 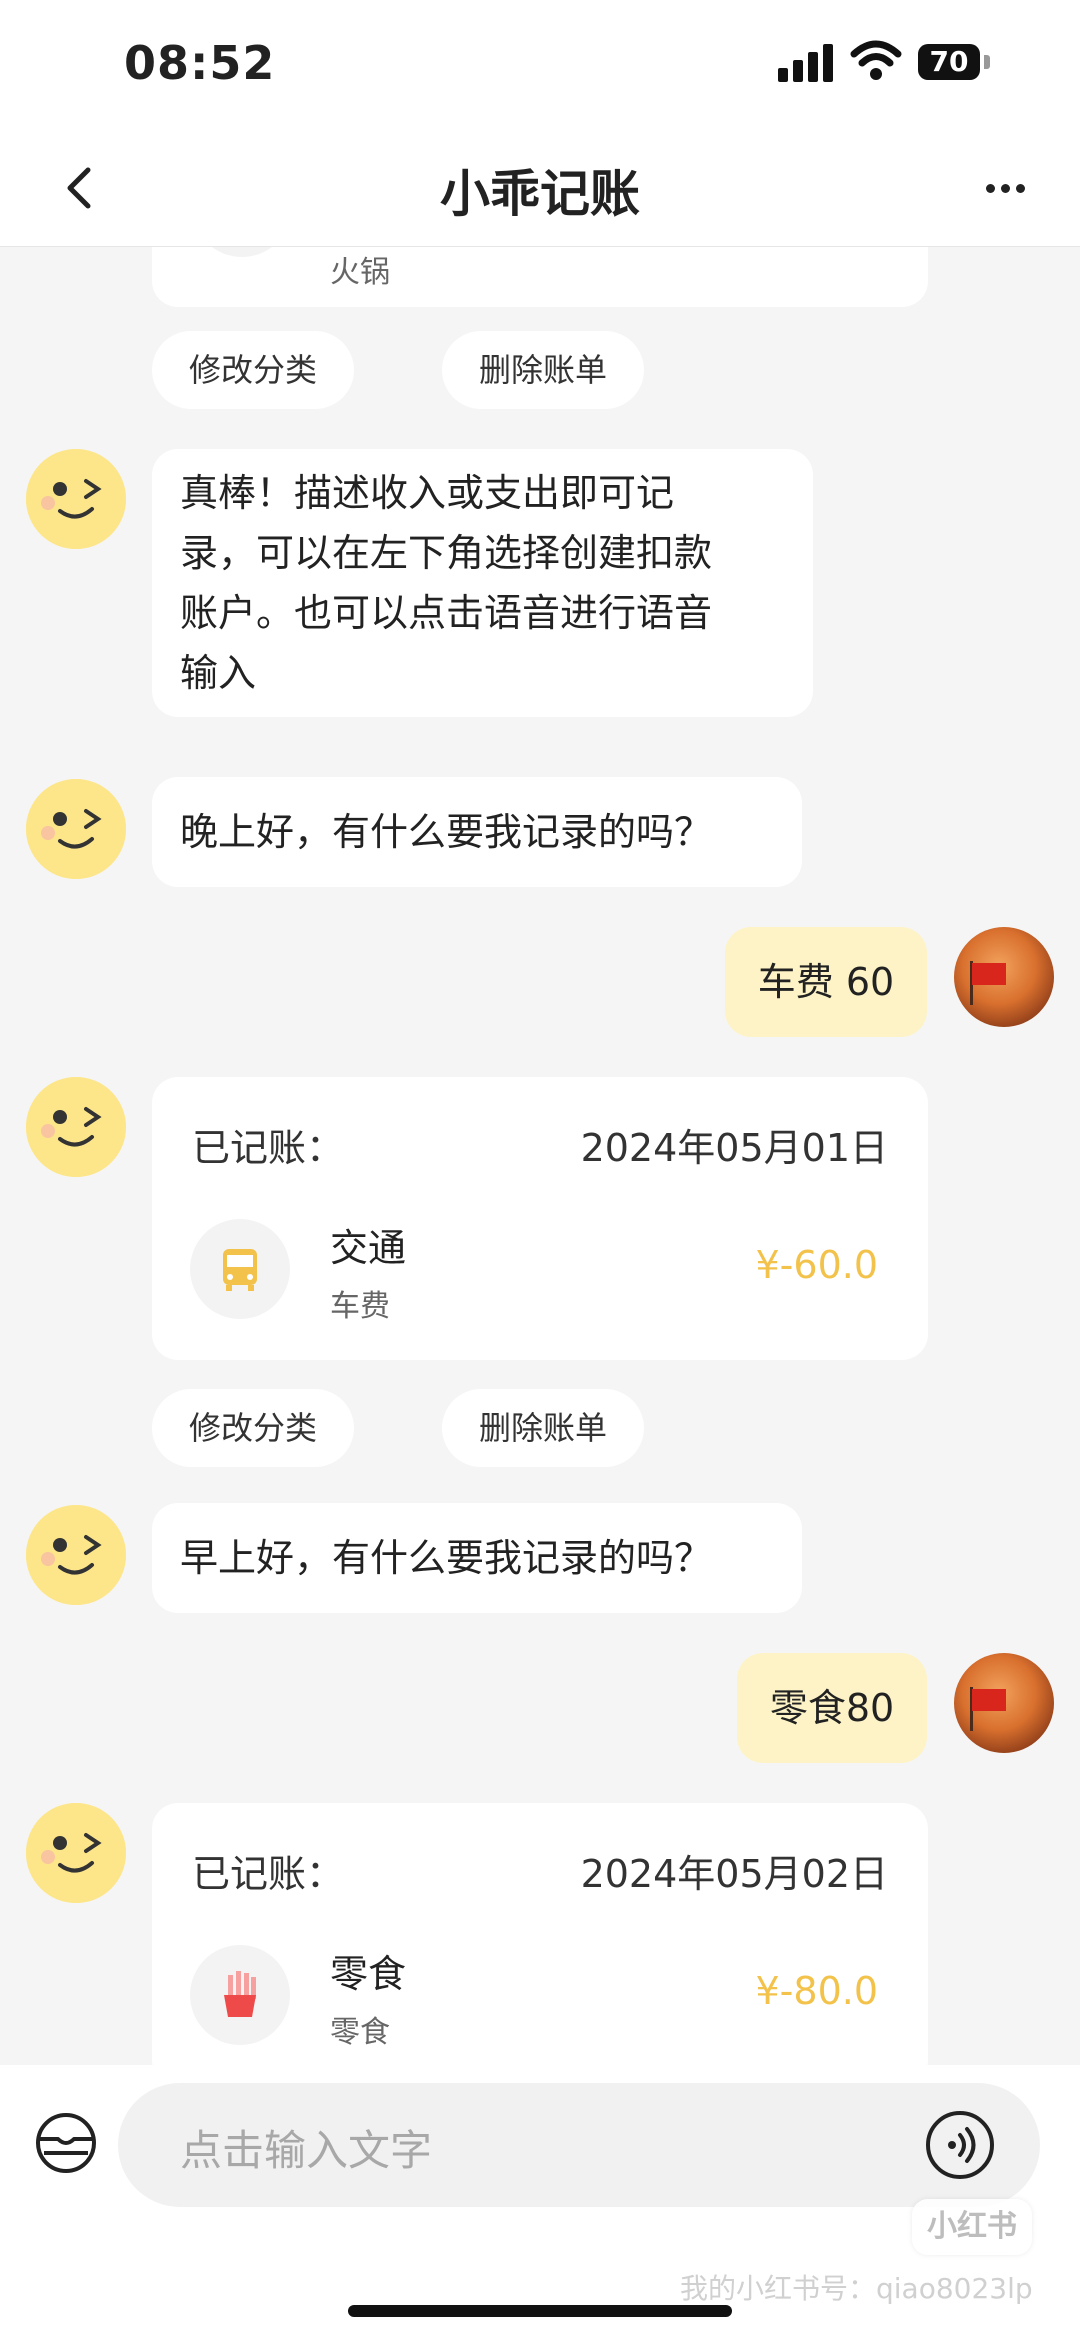 I want to click on bot-message-greeting: 早上好，有什么要我记录的吗？, so click(x=477, y=1558).